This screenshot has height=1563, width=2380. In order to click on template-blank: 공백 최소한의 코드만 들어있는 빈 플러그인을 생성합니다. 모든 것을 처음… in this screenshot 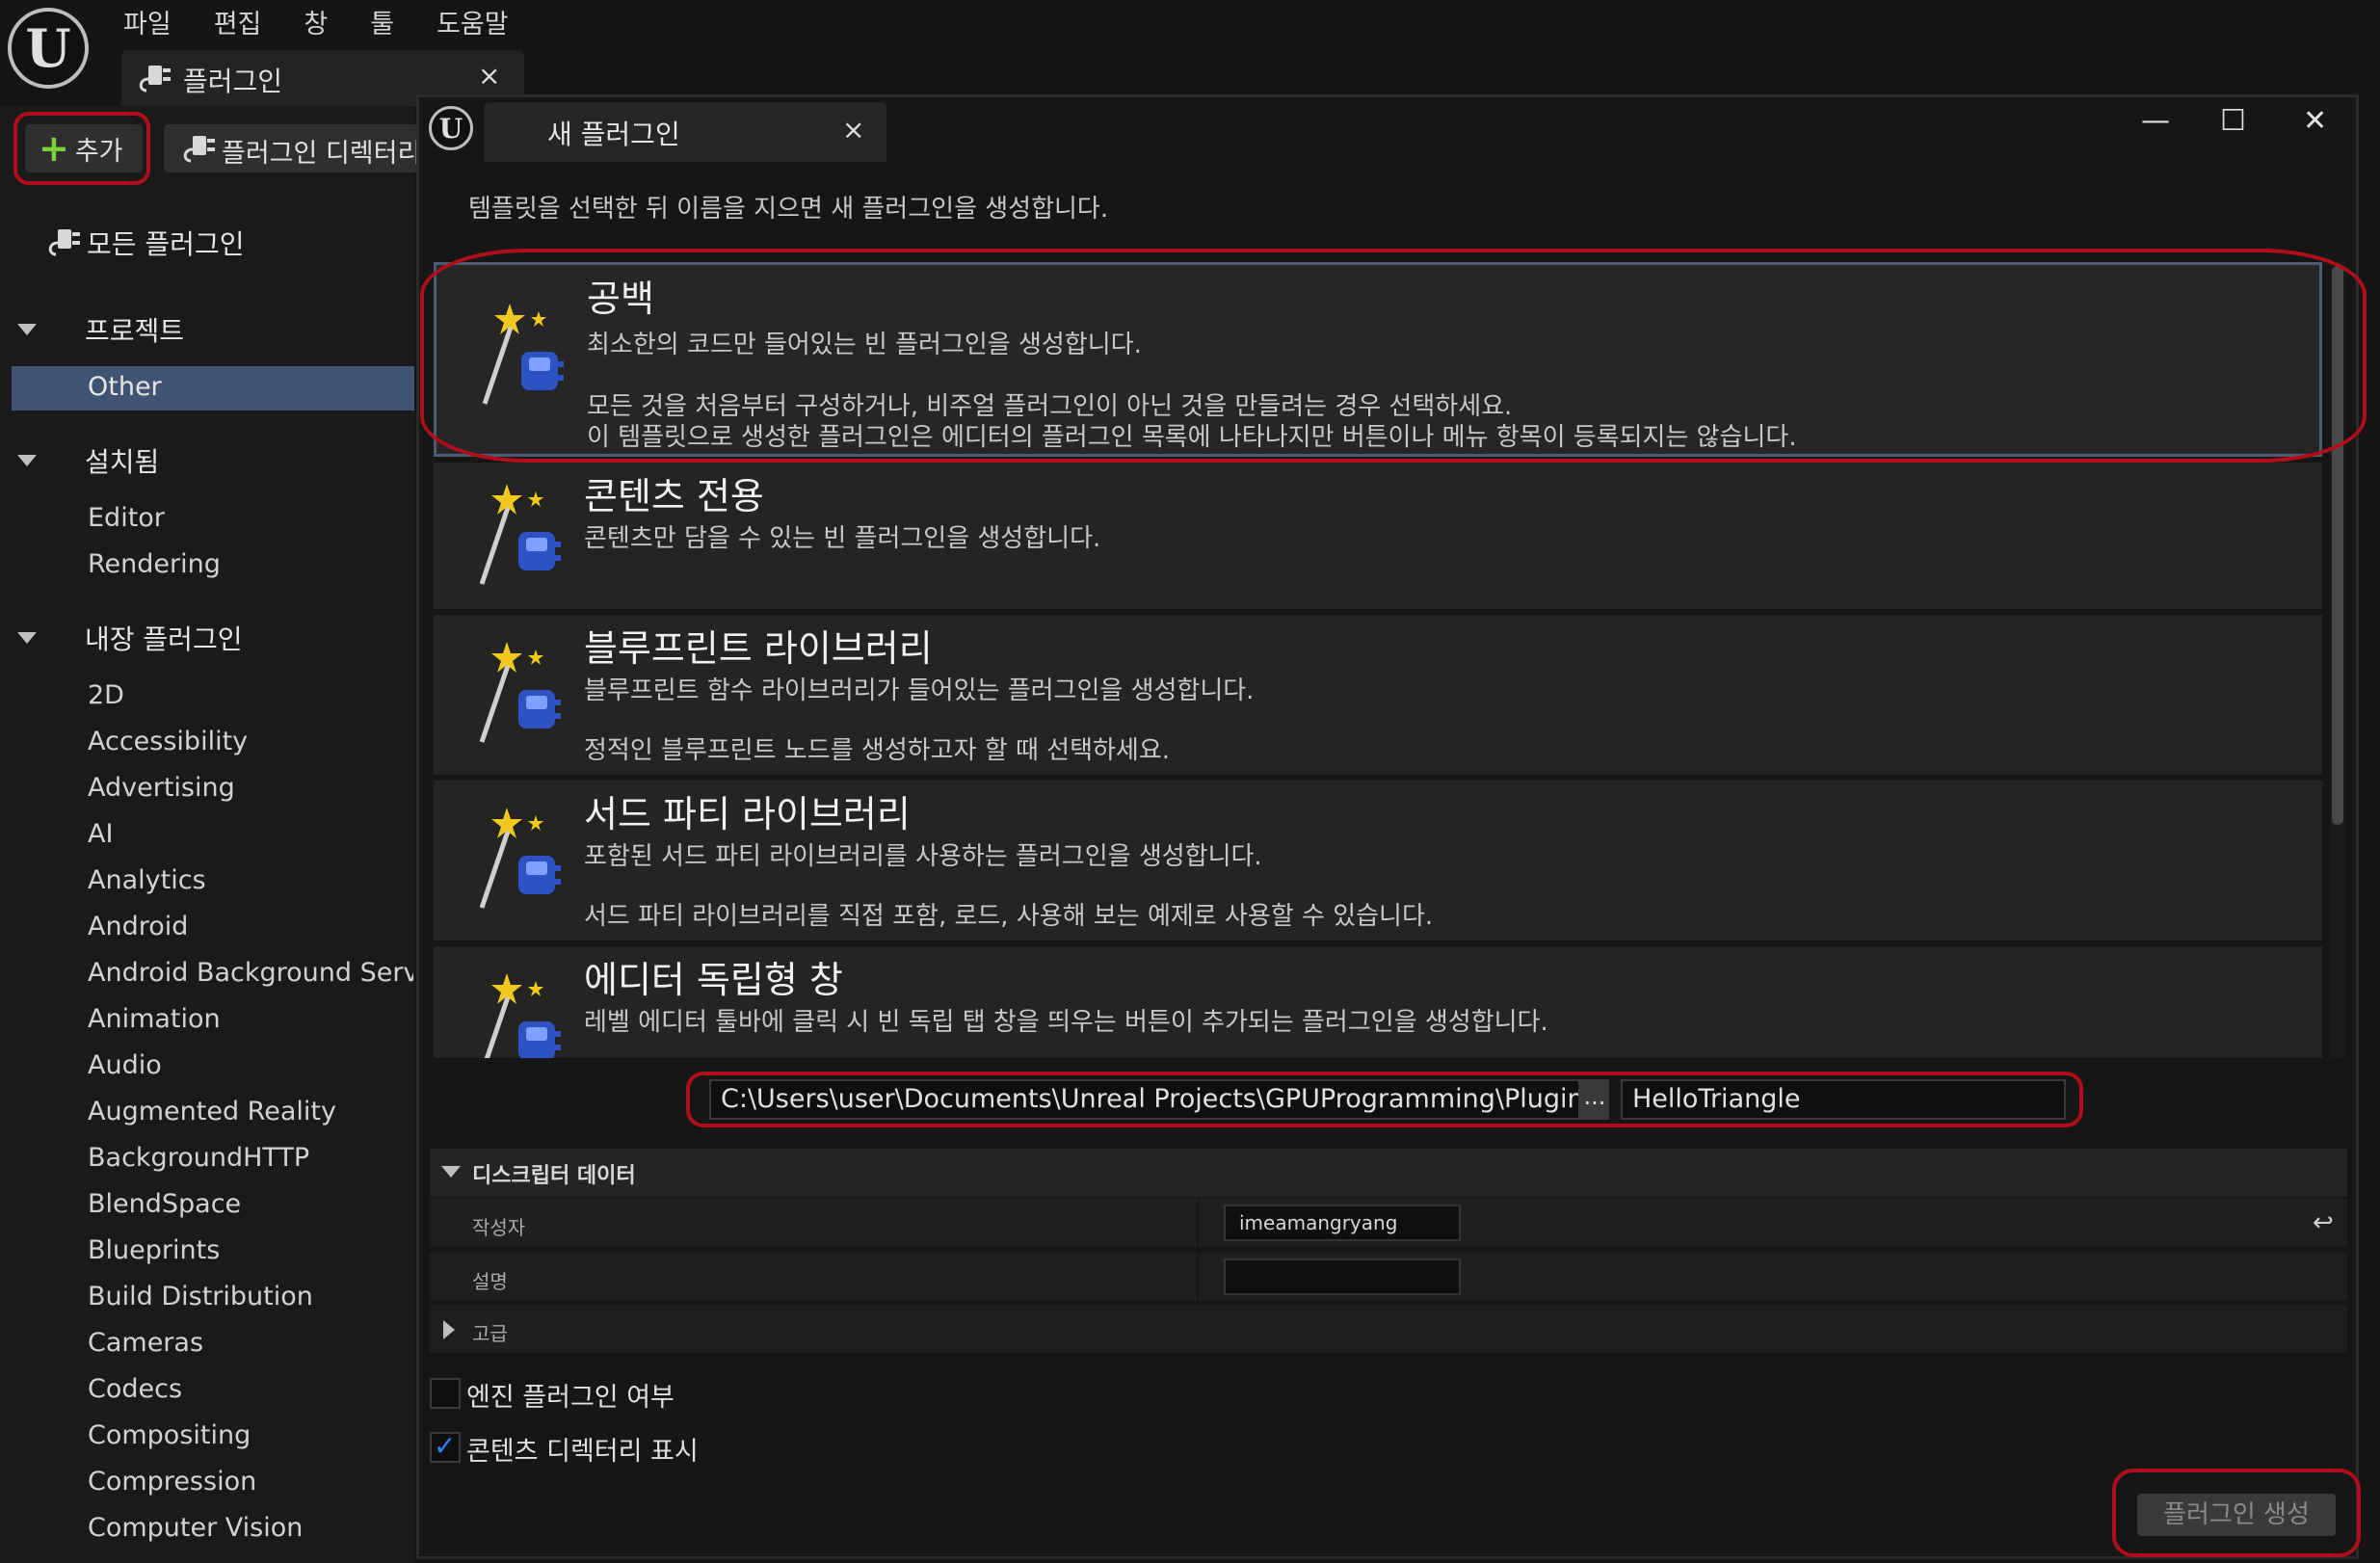, I will do `click(1378, 359)`.